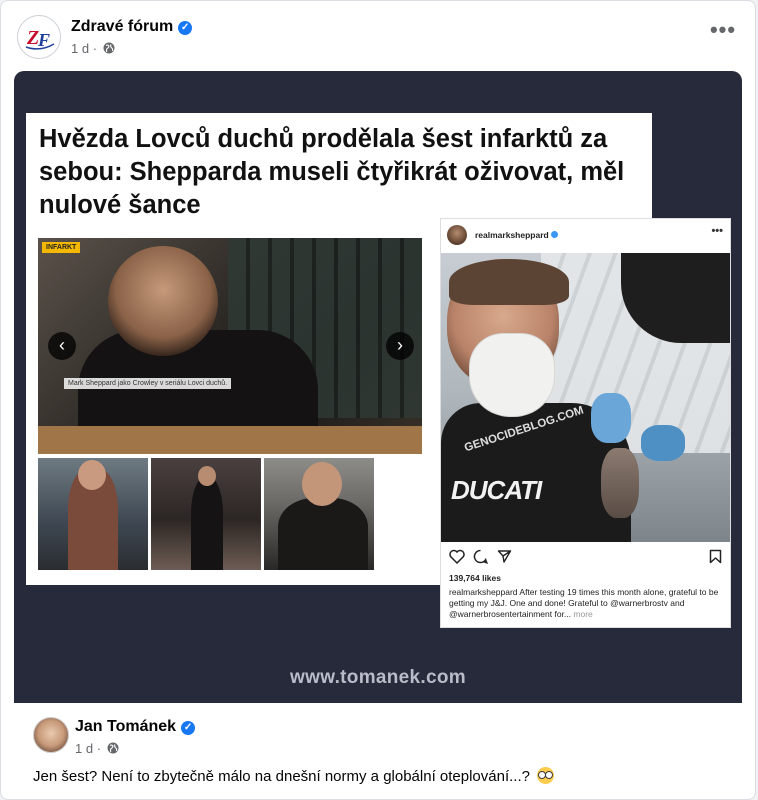  I want to click on hero-table, so click(230, 440).